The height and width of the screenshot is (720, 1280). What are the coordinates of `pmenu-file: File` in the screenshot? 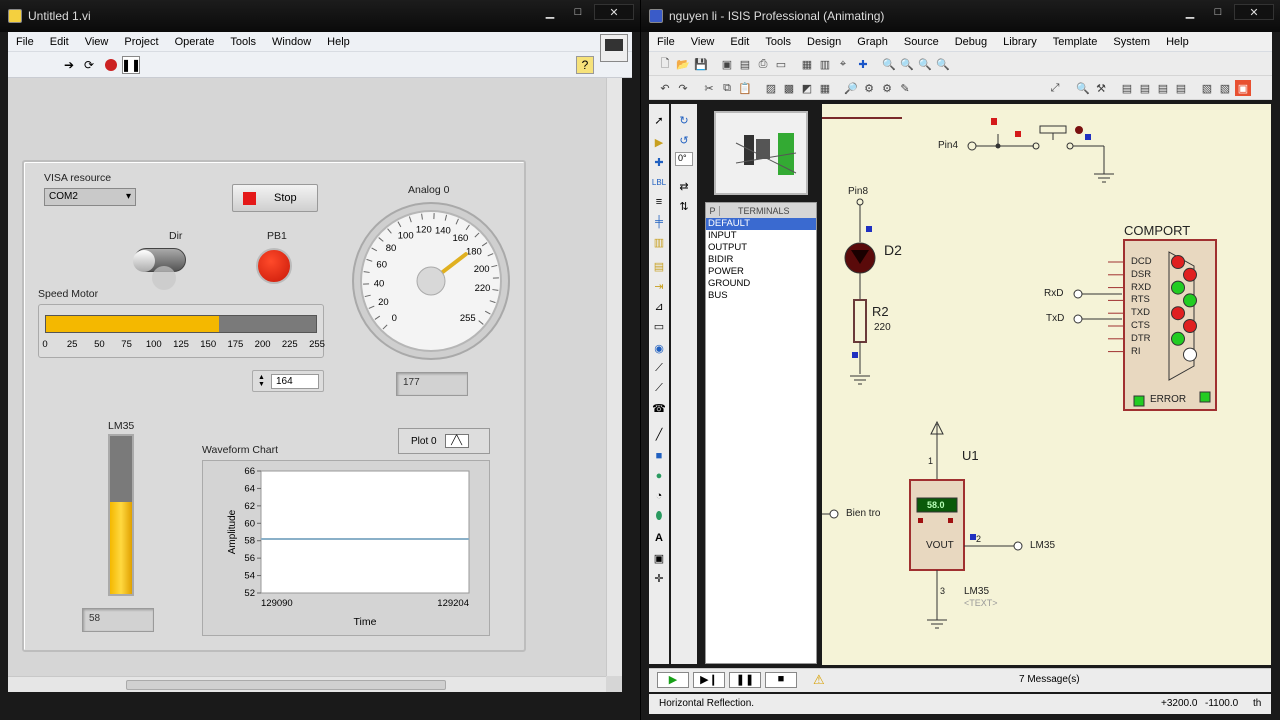 It's located at (666, 42).